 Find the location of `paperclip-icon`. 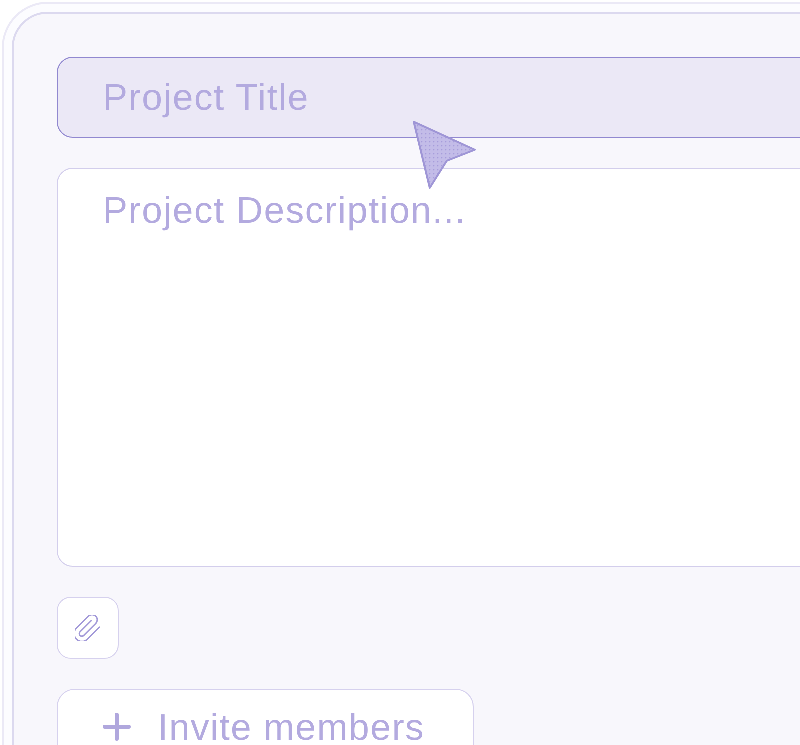

paperclip-icon is located at coordinates (88, 628).